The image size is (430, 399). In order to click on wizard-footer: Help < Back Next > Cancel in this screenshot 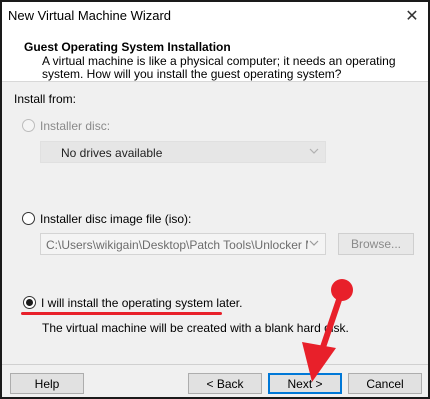, I will do `click(215, 380)`.